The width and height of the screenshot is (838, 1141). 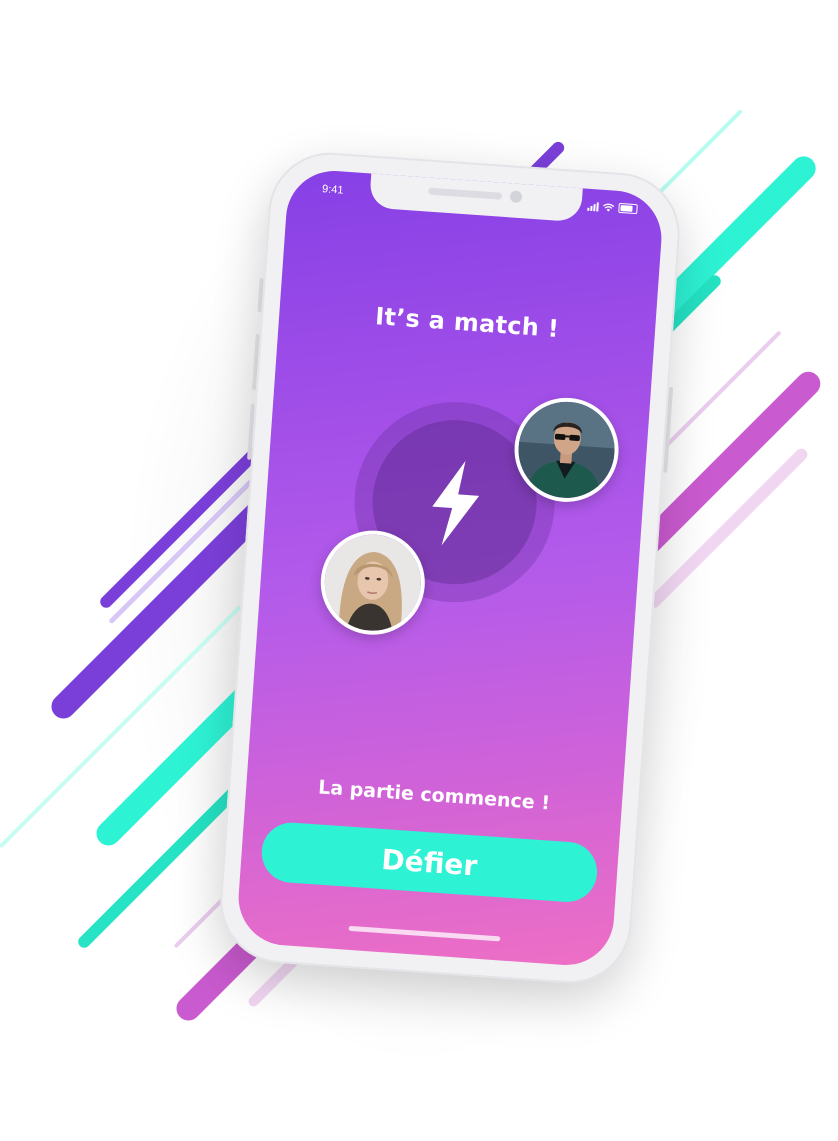 I want to click on status-time: 9:41, so click(x=332, y=190).